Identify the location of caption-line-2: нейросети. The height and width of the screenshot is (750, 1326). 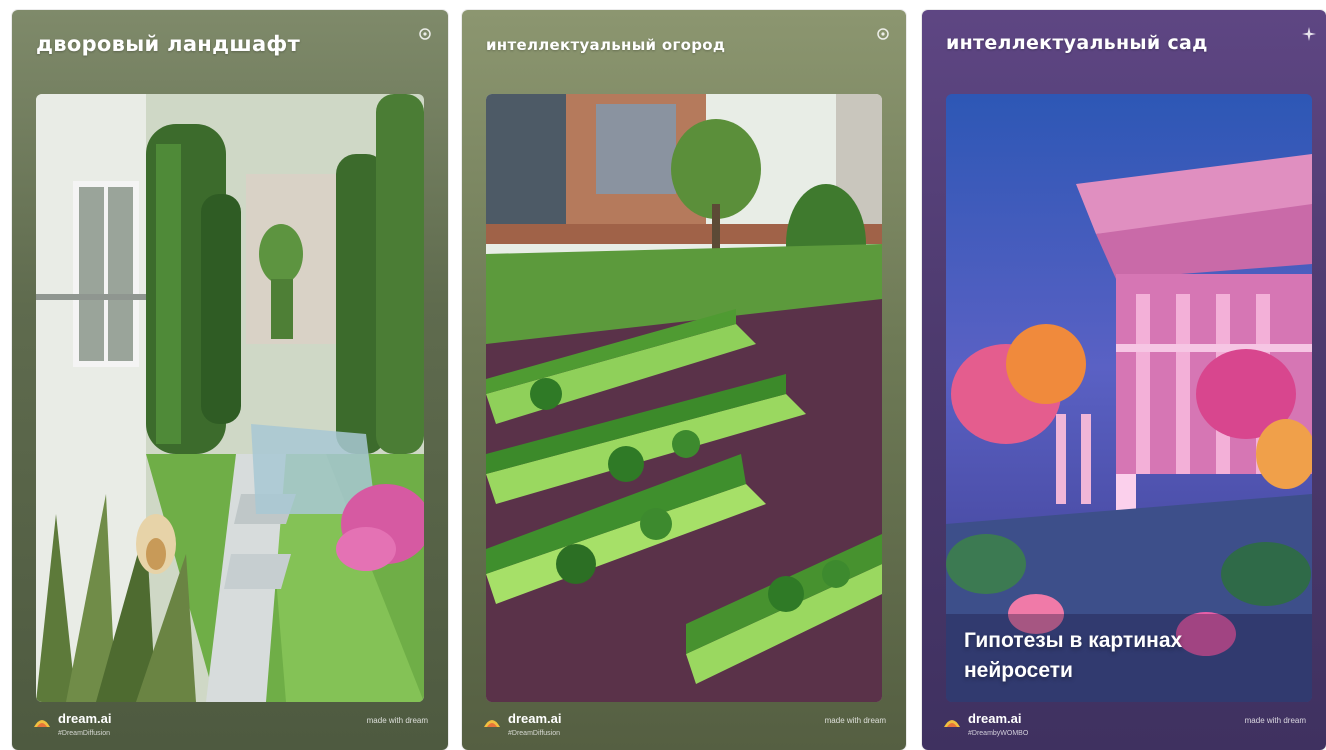
(1018, 670).